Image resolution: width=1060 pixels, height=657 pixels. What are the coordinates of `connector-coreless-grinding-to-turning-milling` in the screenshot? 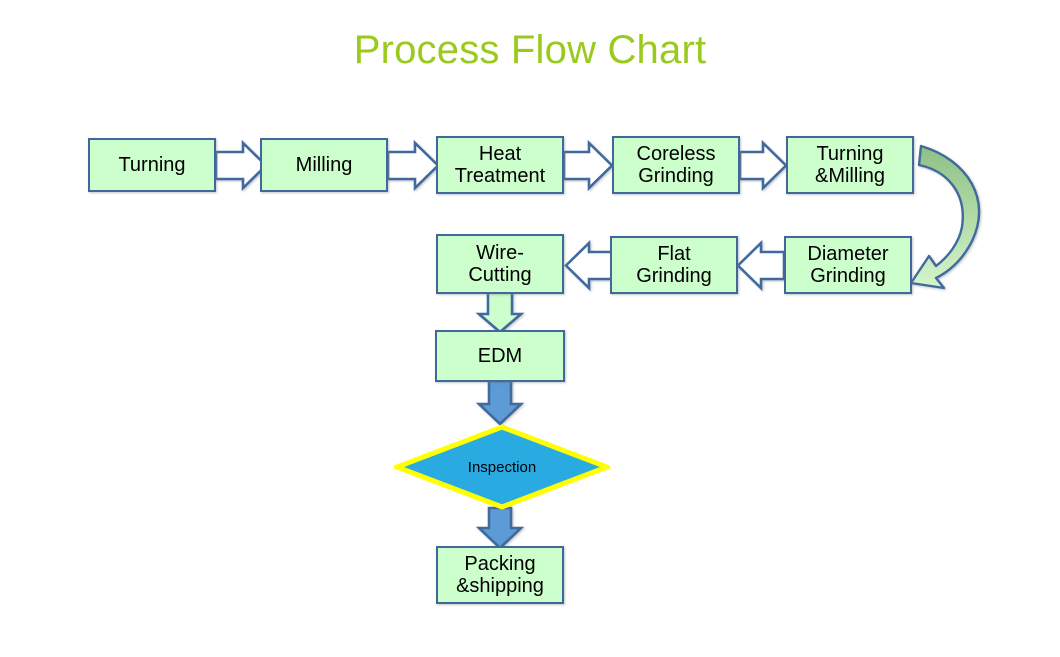 It's located at (763, 165).